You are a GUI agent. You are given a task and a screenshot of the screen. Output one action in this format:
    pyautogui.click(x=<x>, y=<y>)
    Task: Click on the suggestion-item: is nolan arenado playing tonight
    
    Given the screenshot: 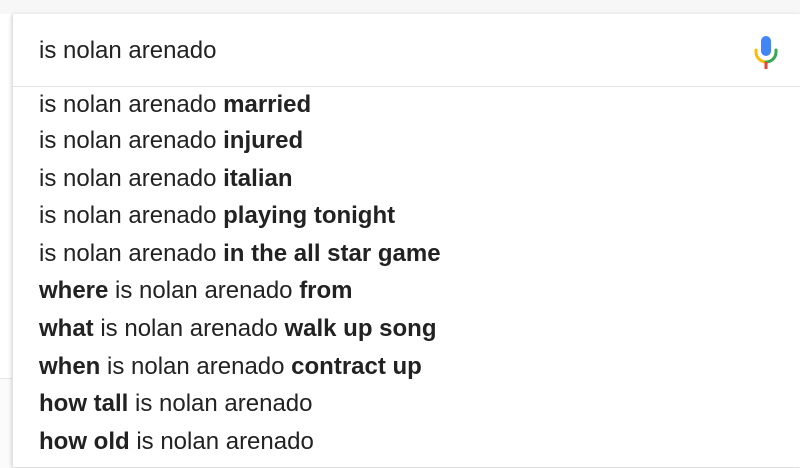 What is the action you would take?
    pyautogui.click(x=406, y=216)
    